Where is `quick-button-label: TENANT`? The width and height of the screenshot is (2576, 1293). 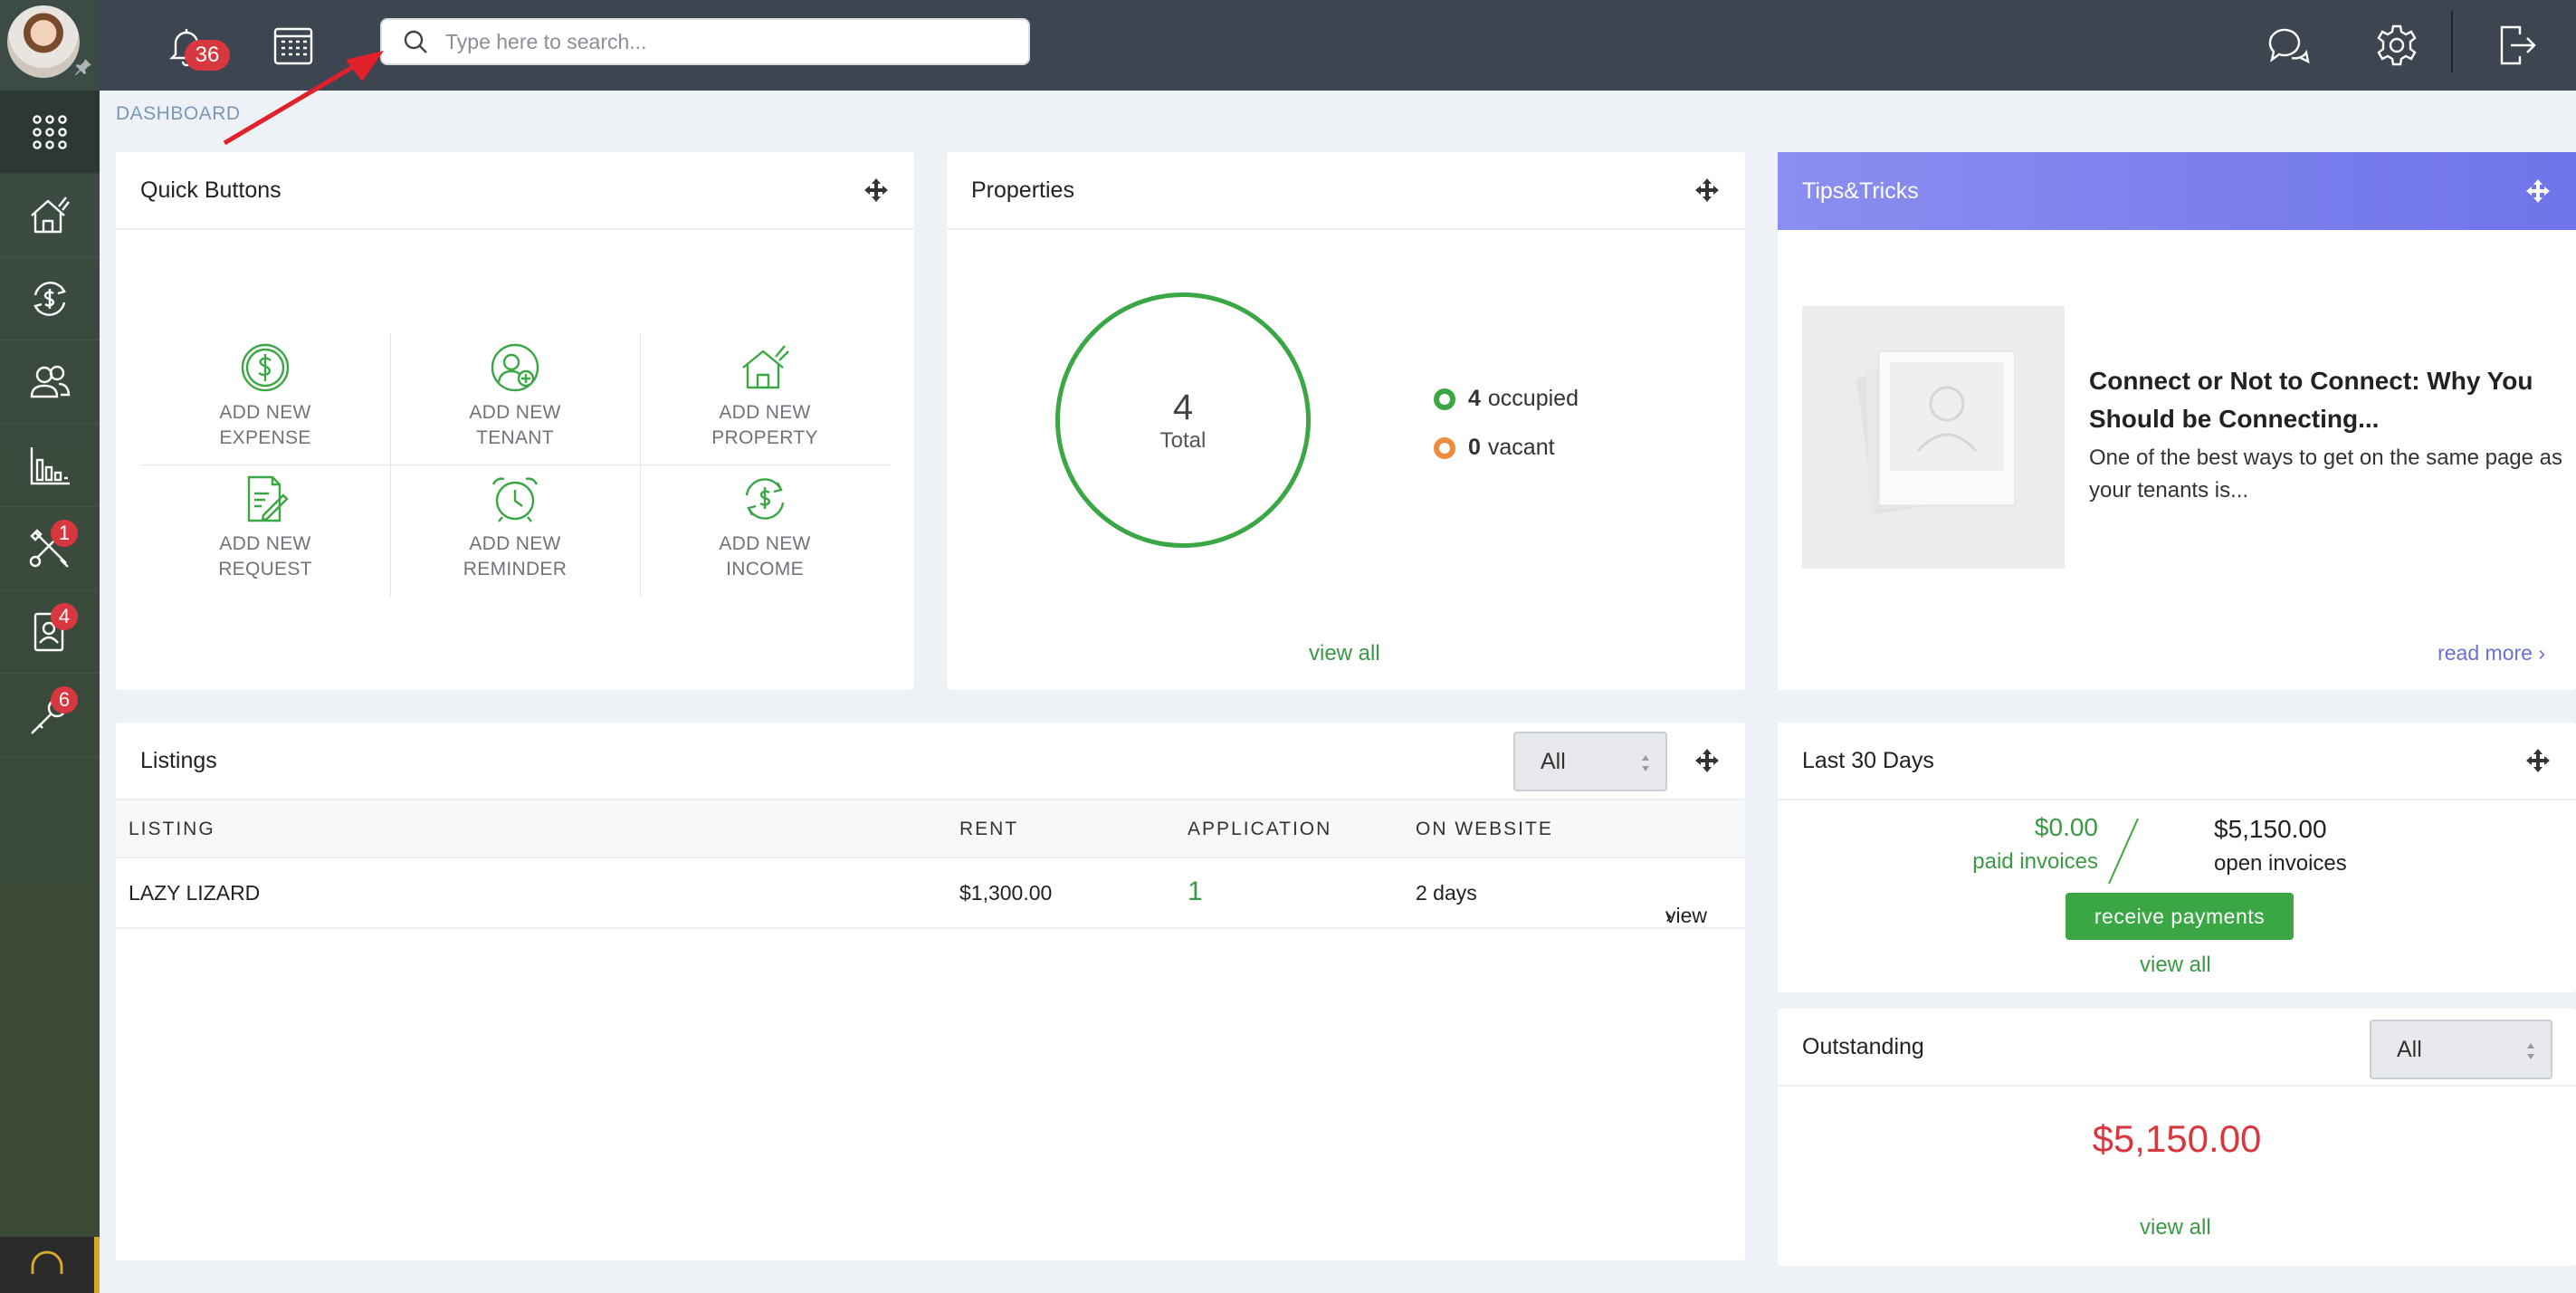 quick-button-label: TENANT is located at coordinates (515, 437).